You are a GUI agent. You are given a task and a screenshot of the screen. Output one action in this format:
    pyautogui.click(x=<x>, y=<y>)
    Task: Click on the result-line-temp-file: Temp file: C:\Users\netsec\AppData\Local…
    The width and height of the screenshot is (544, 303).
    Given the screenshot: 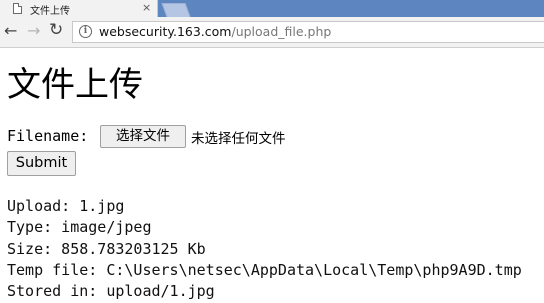 What is the action you would take?
    pyautogui.click(x=264, y=269)
    